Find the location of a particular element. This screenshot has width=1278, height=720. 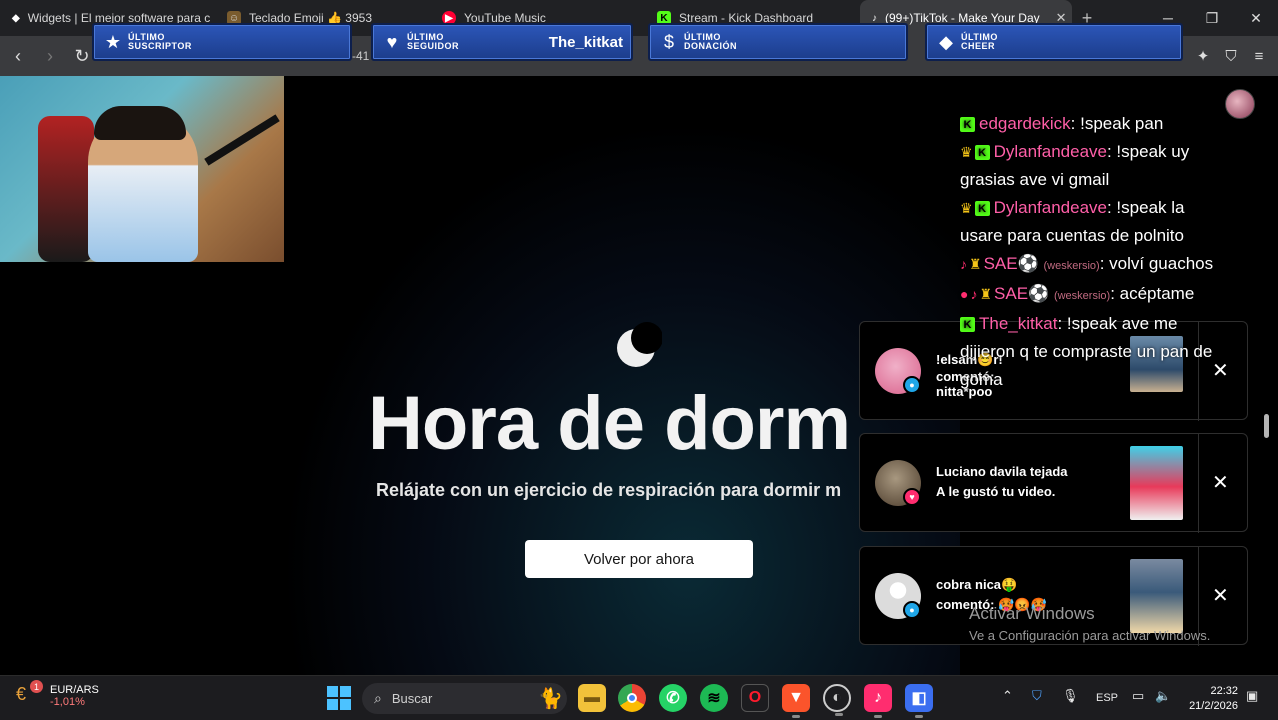

scrollbar-thumb is located at coordinates (1266, 426).